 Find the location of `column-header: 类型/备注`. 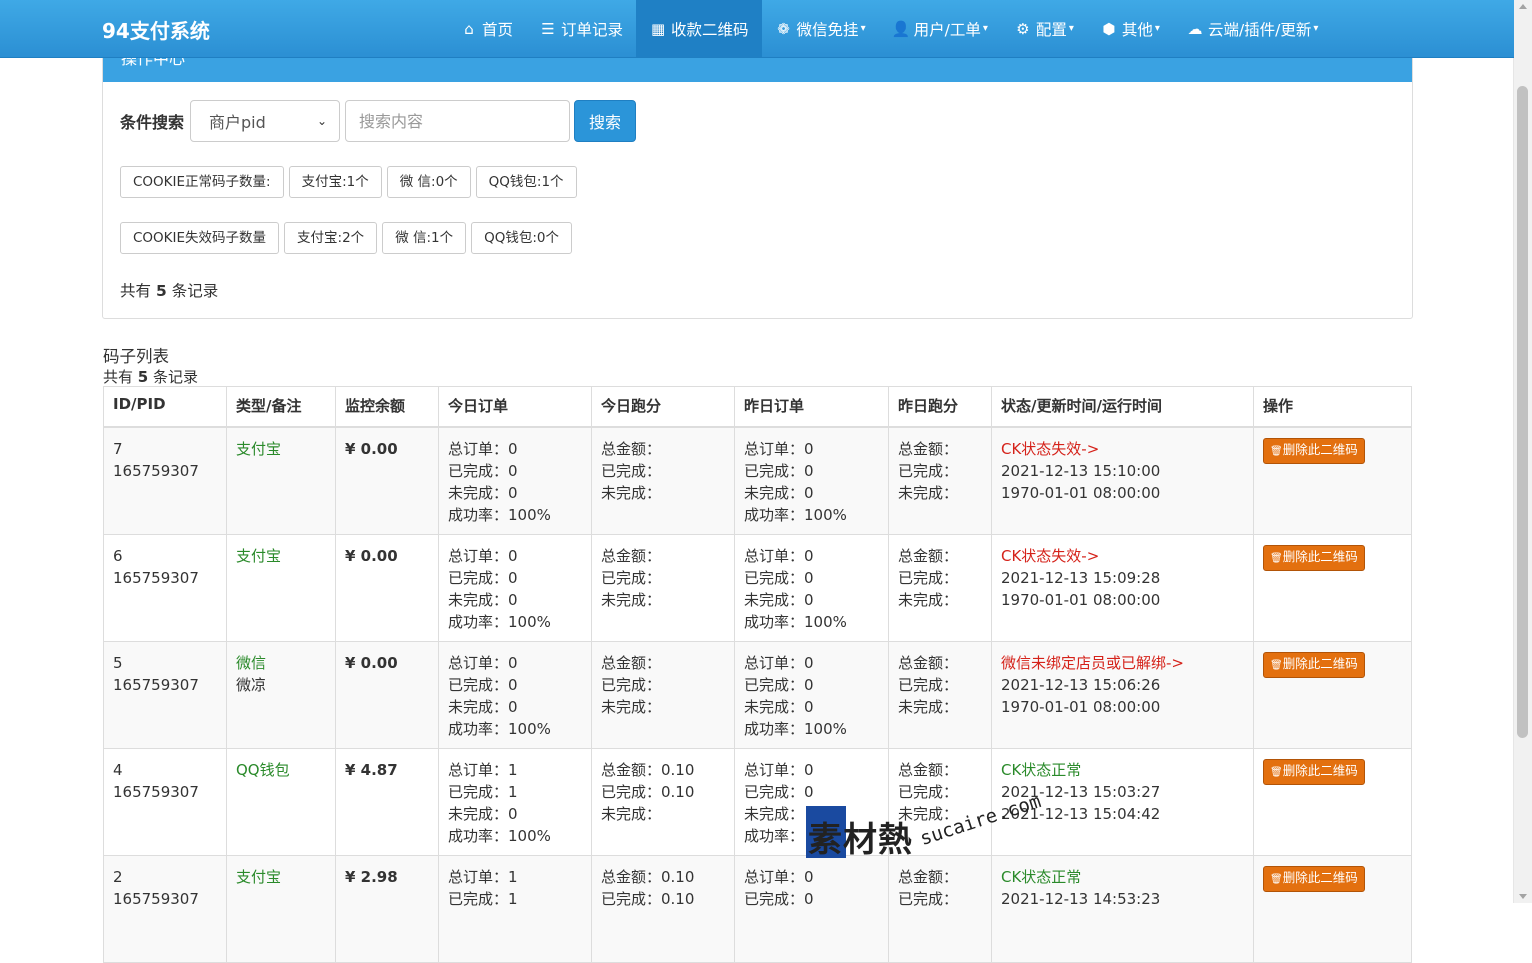

column-header: 类型/备注 is located at coordinates (281, 407).